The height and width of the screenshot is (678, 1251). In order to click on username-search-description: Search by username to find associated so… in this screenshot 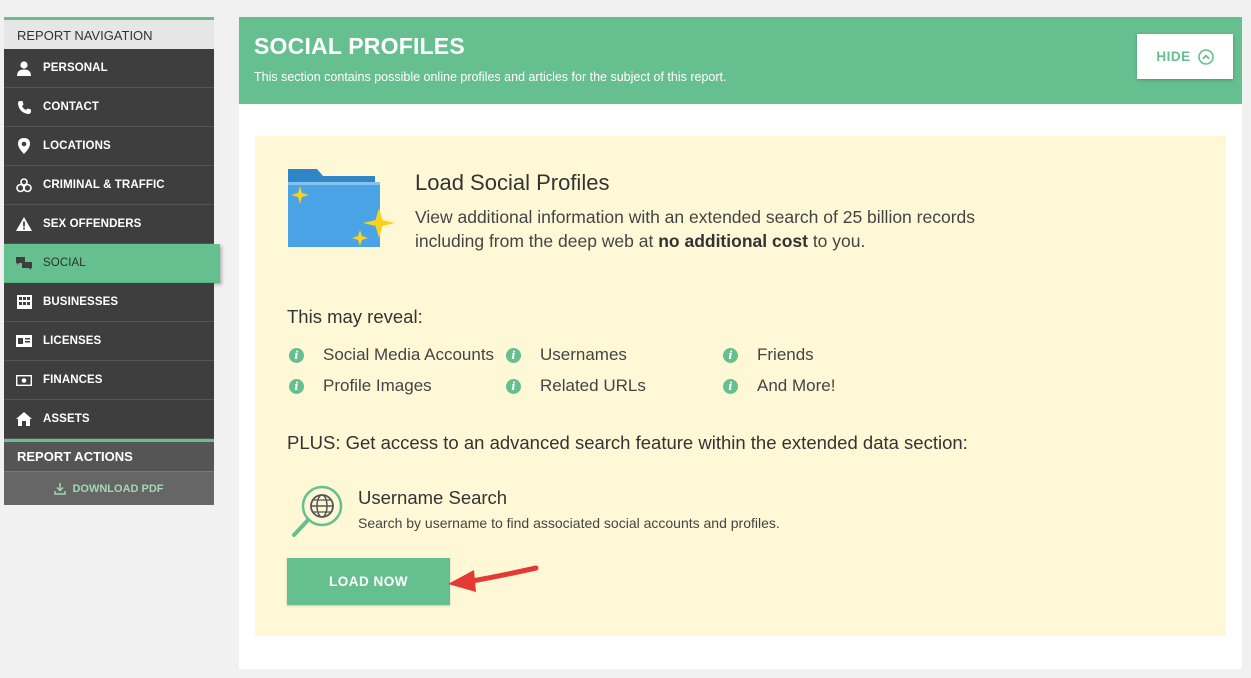, I will do `click(569, 523)`.